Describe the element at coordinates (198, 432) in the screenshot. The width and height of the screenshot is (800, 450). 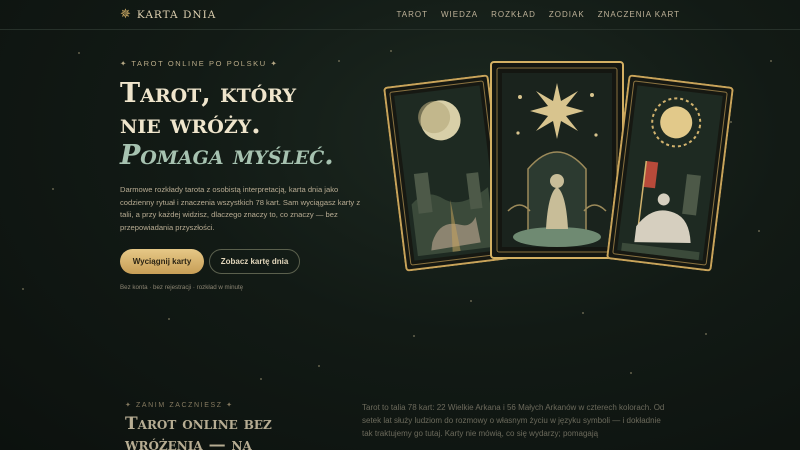
I see `section-title: Tarot online bez wróżenia — na` at that location.